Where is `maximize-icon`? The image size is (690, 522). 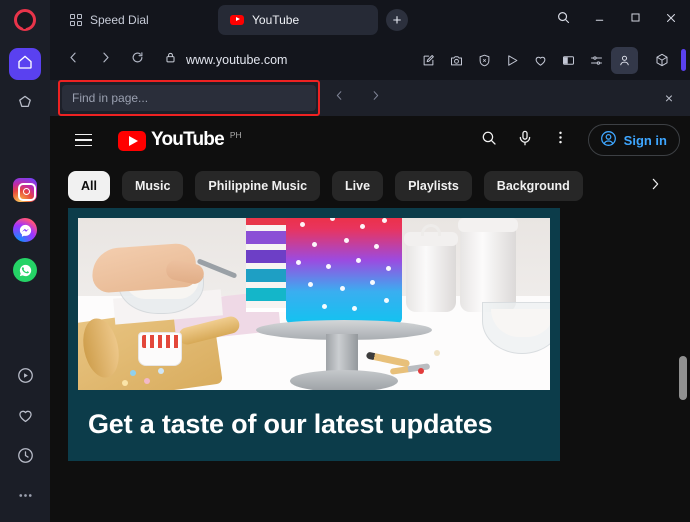 maximize-icon is located at coordinates (635, 20).